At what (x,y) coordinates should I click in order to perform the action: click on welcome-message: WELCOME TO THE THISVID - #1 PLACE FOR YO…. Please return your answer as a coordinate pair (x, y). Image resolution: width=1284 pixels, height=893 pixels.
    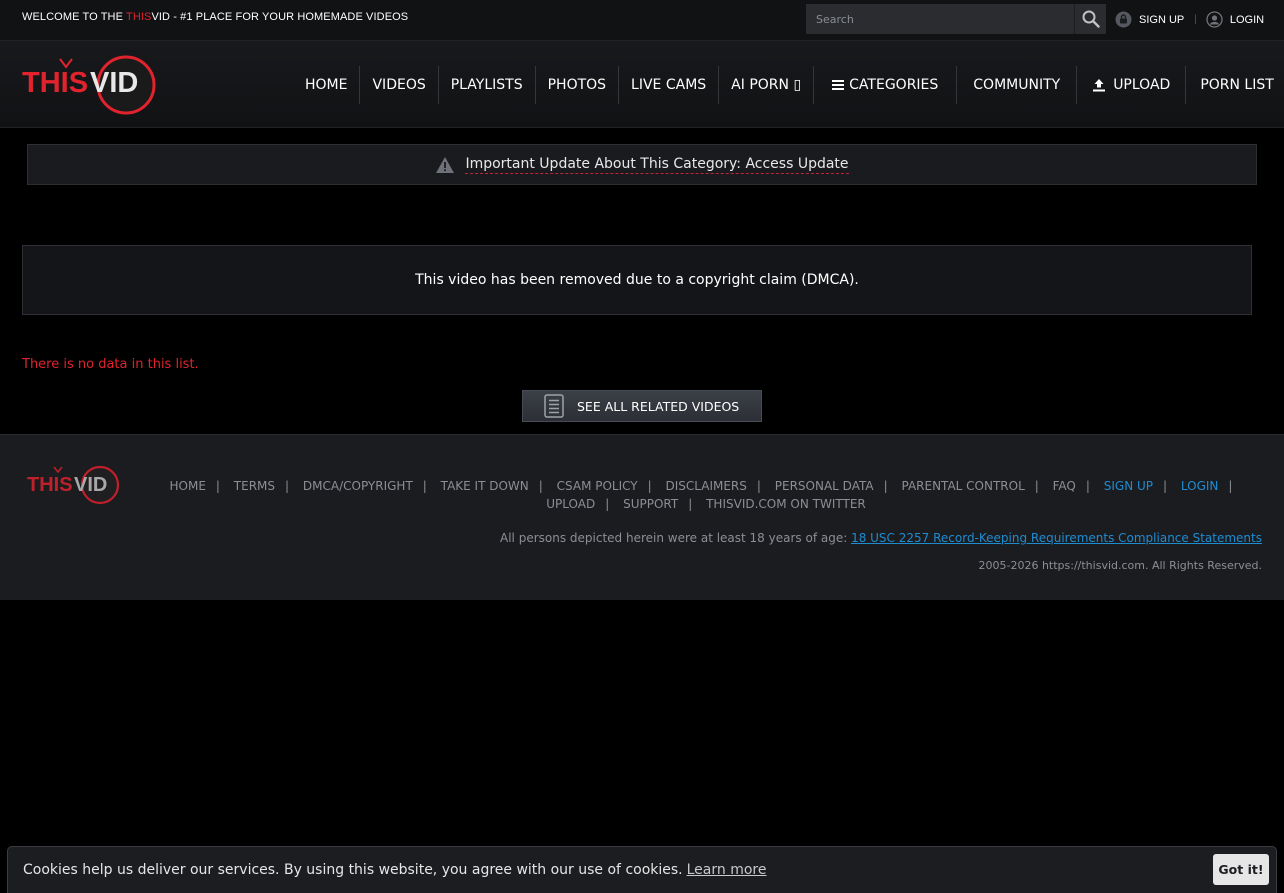
    Looking at the image, I should click on (215, 17).